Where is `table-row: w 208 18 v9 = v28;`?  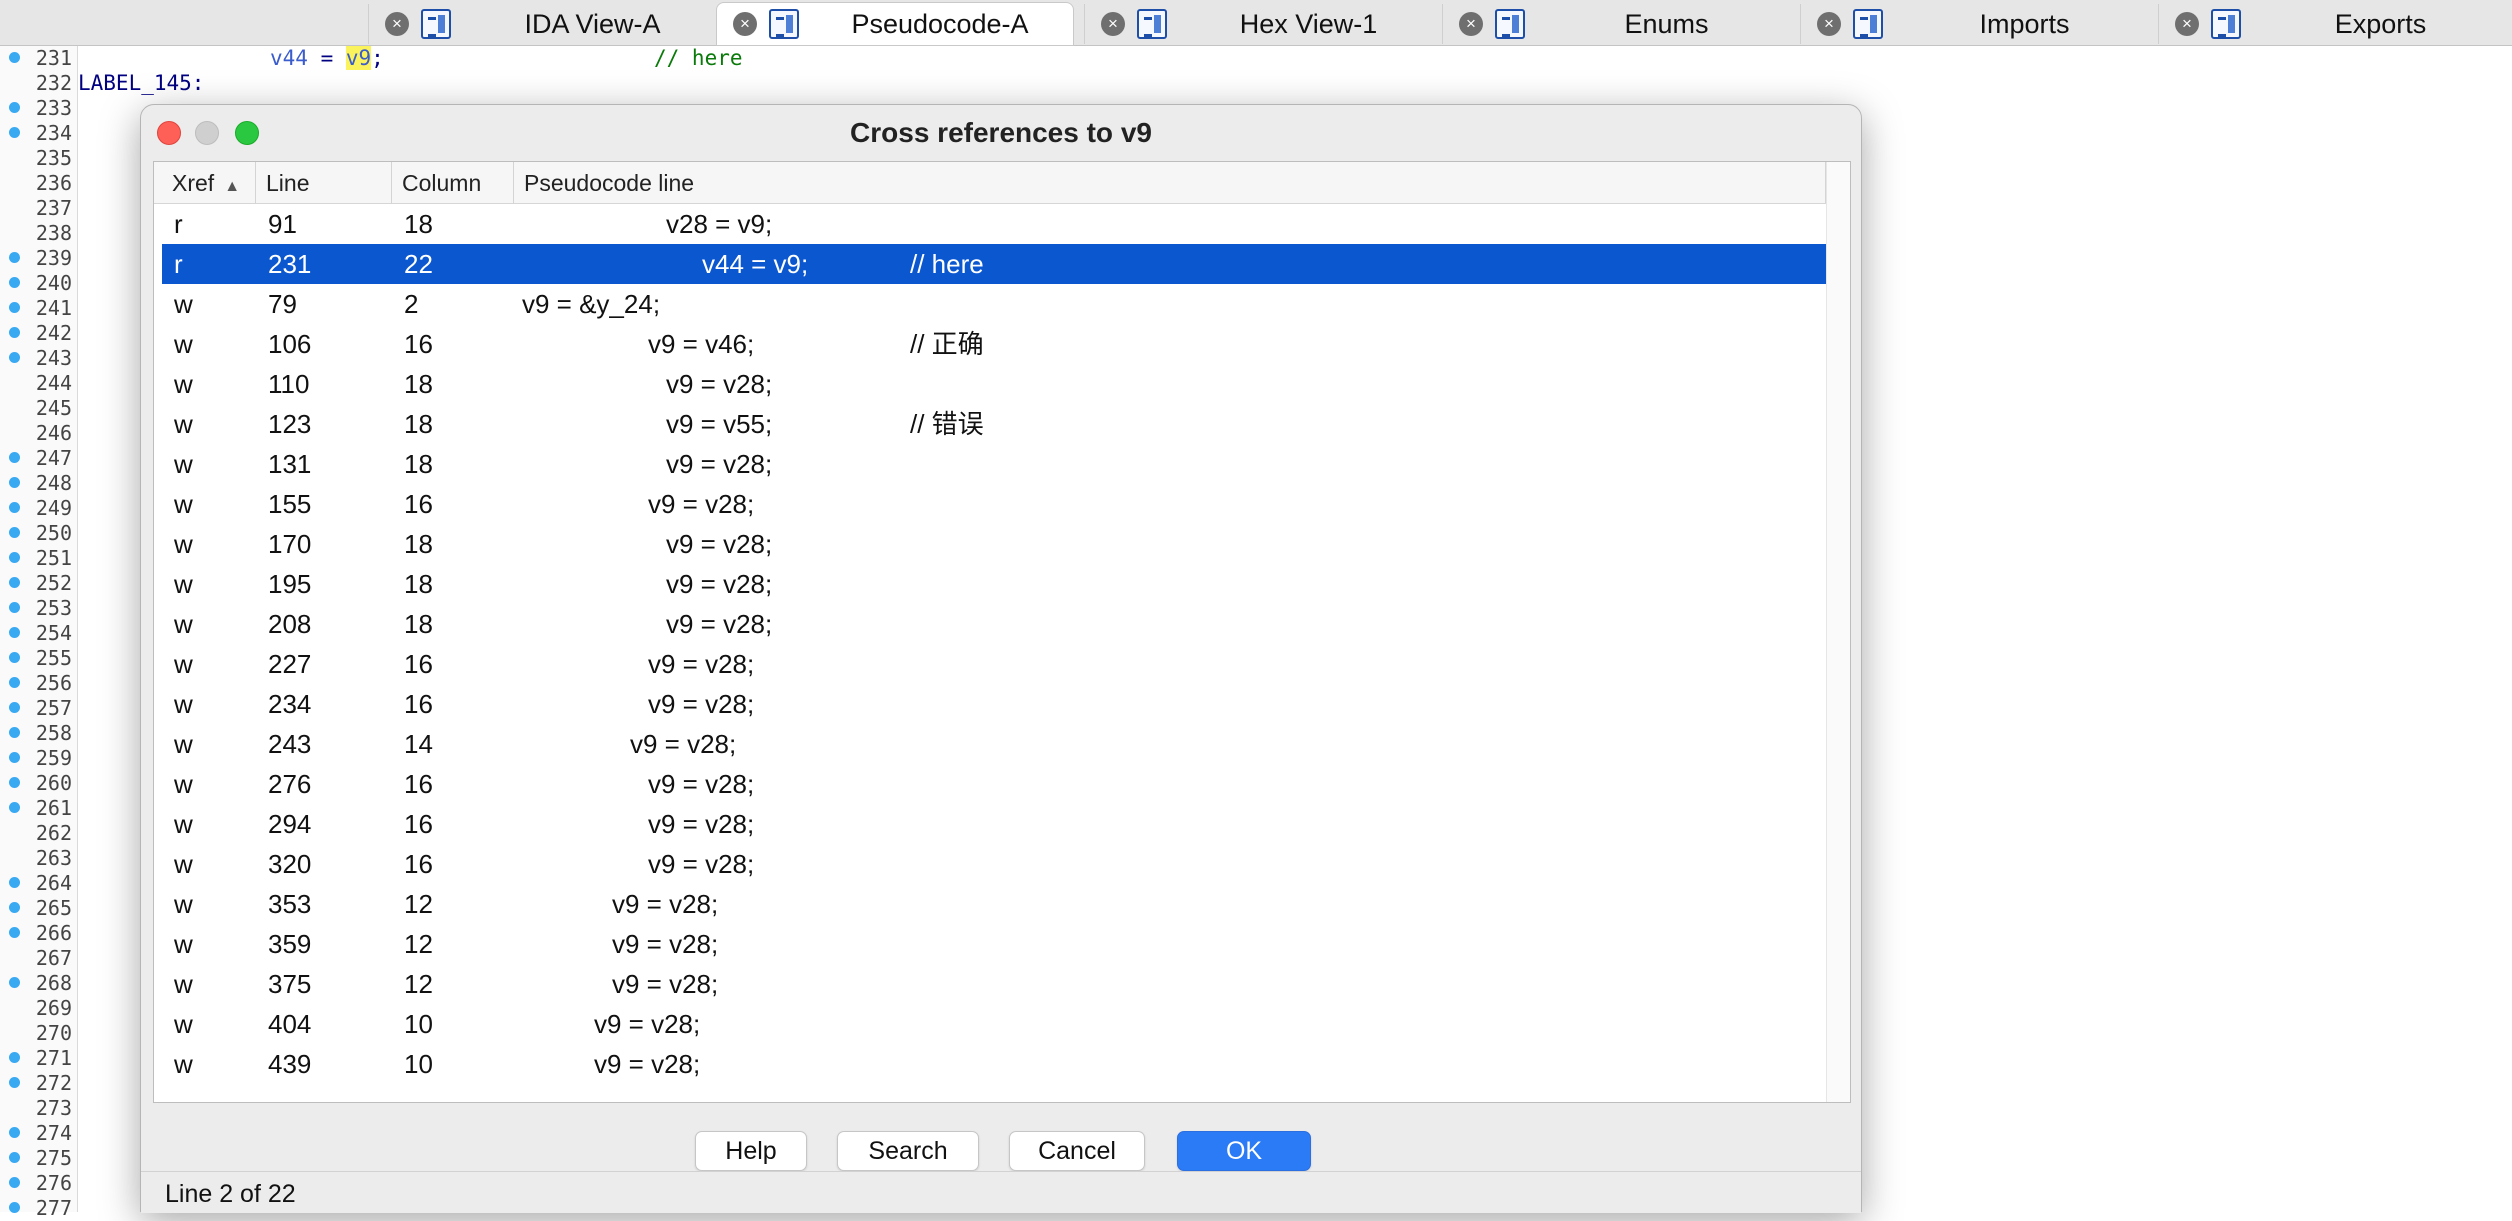 table-row: w 208 18 v9 = v28; is located at coordinates (994, 624).